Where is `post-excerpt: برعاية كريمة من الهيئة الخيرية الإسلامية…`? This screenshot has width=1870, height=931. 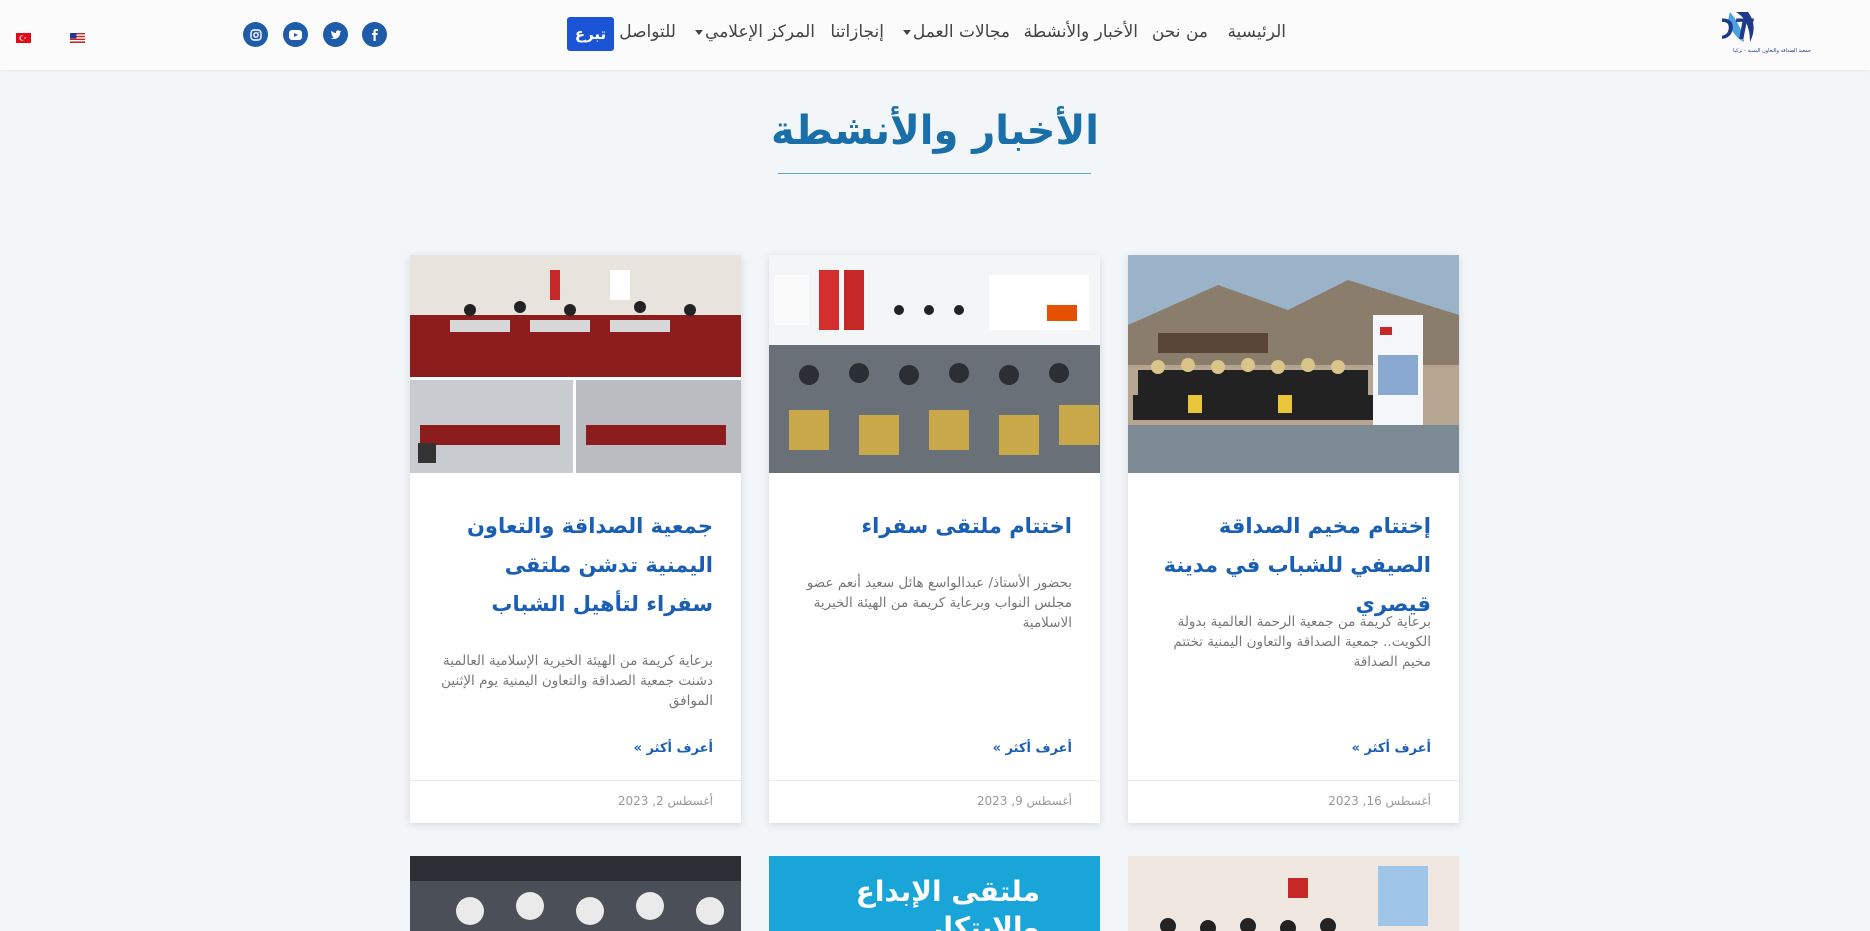 post-excerpt: برعاية كريمة من الهيئة الخيرية الإسلامية… is located at coordinates (577, 681).